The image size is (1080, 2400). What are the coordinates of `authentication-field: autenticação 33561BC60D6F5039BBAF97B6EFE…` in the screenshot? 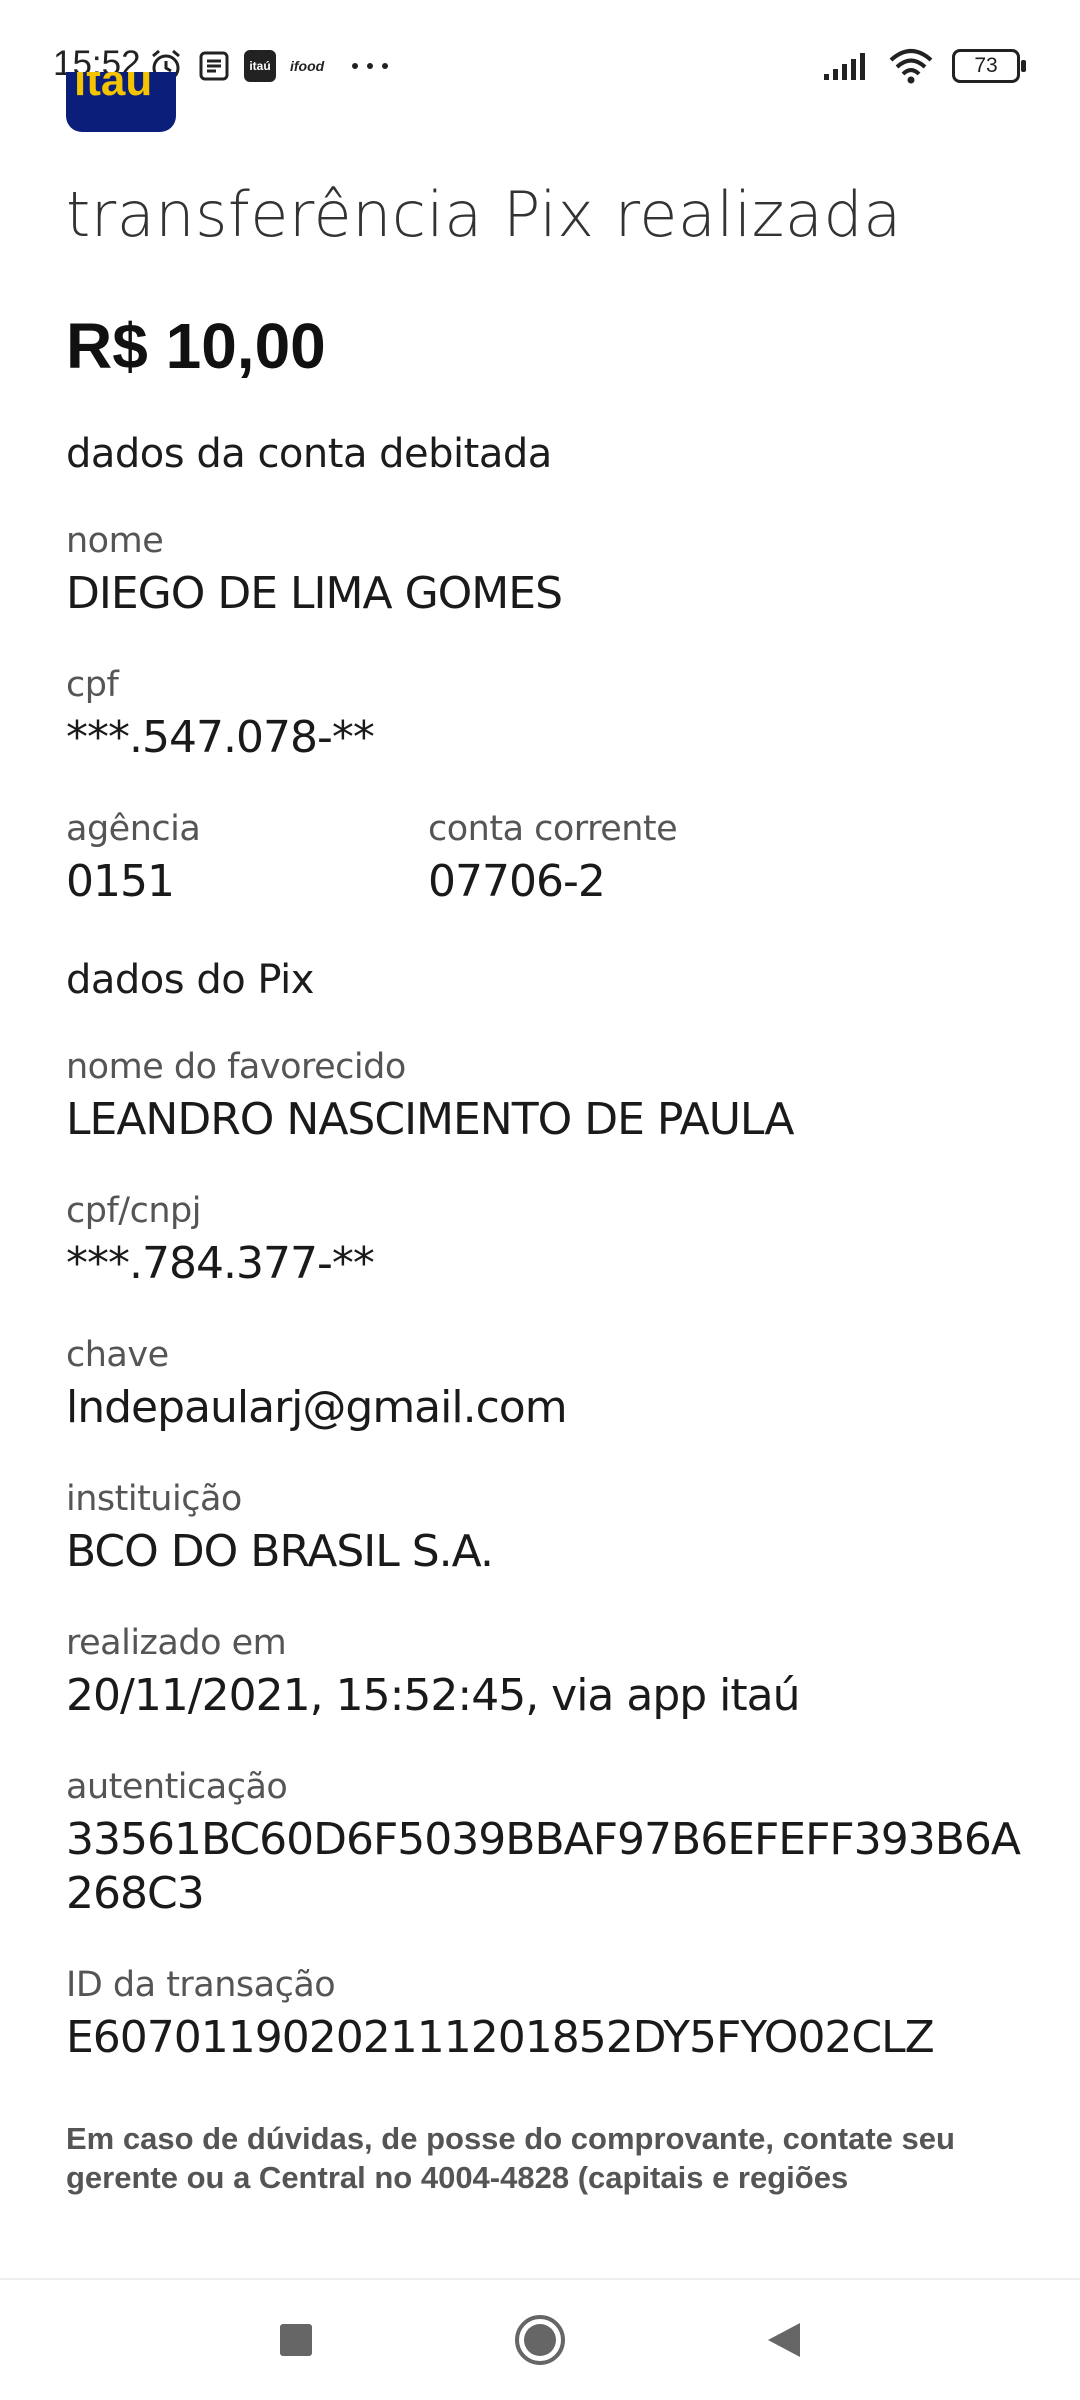 It's located at (546, 1844).